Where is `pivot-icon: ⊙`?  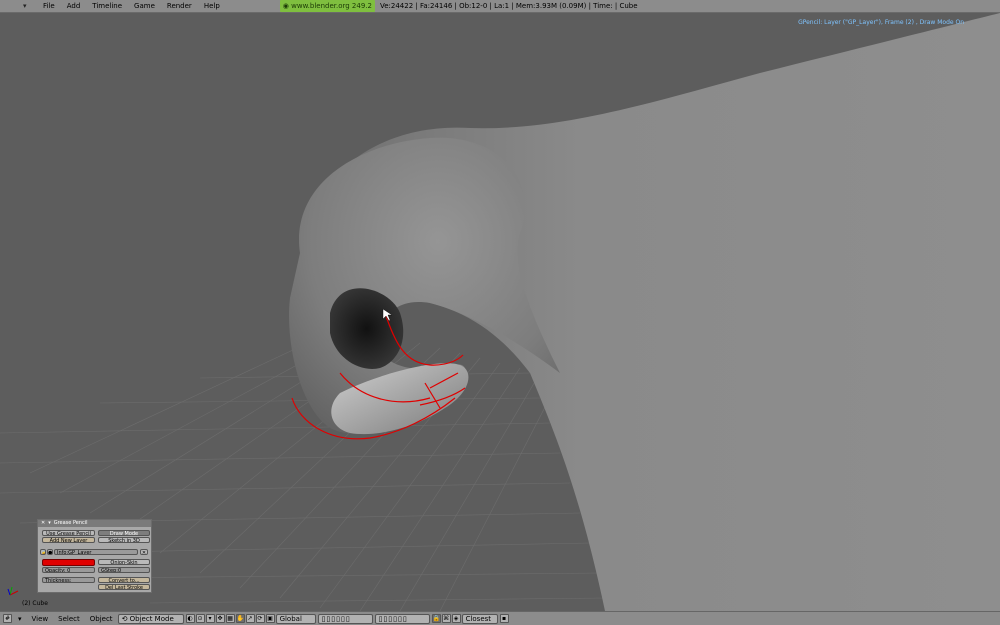
pivot-icon: ⊙ is located at coordinates (200, 618).